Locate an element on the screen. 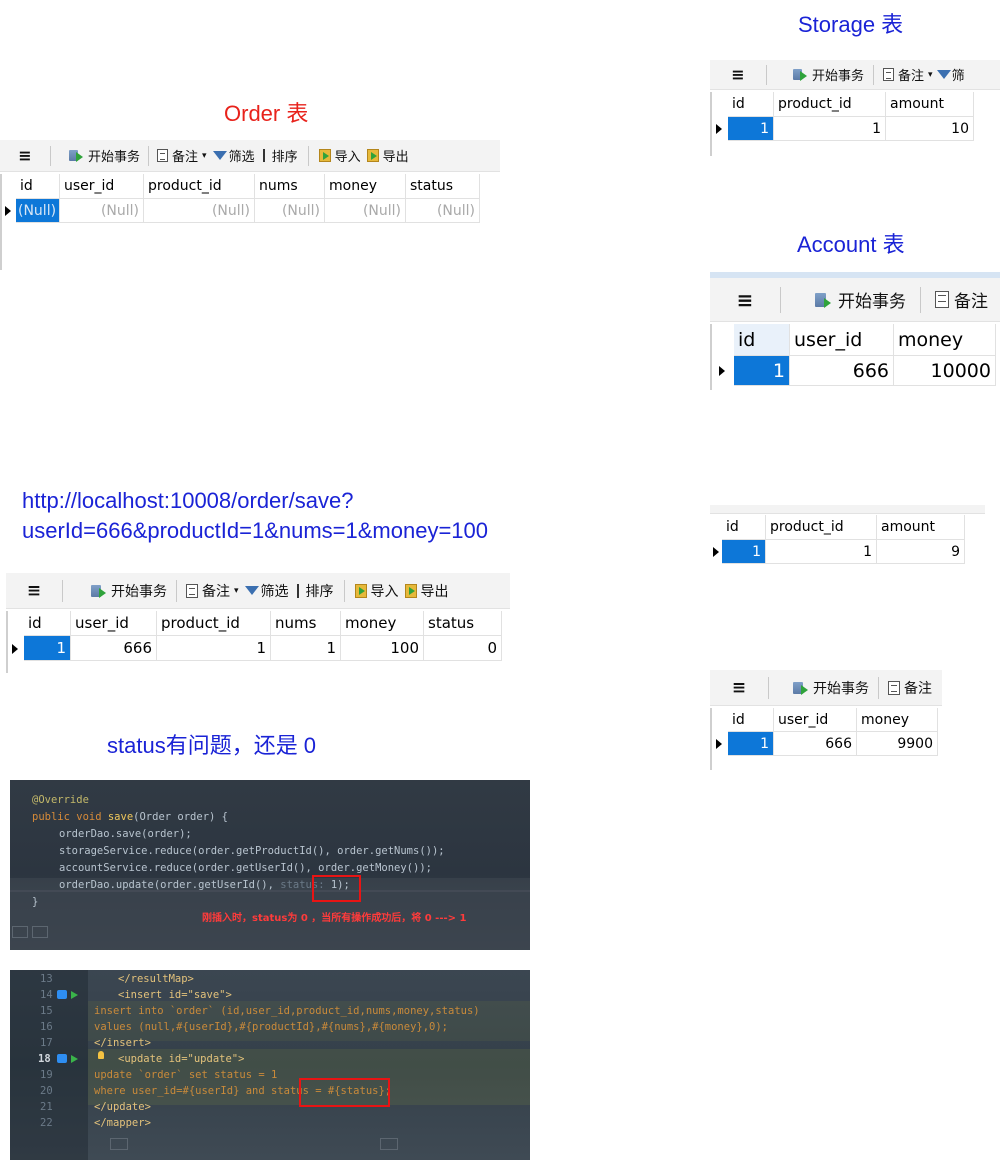  table-cell: 9900 is located at coordinates (897, 744).